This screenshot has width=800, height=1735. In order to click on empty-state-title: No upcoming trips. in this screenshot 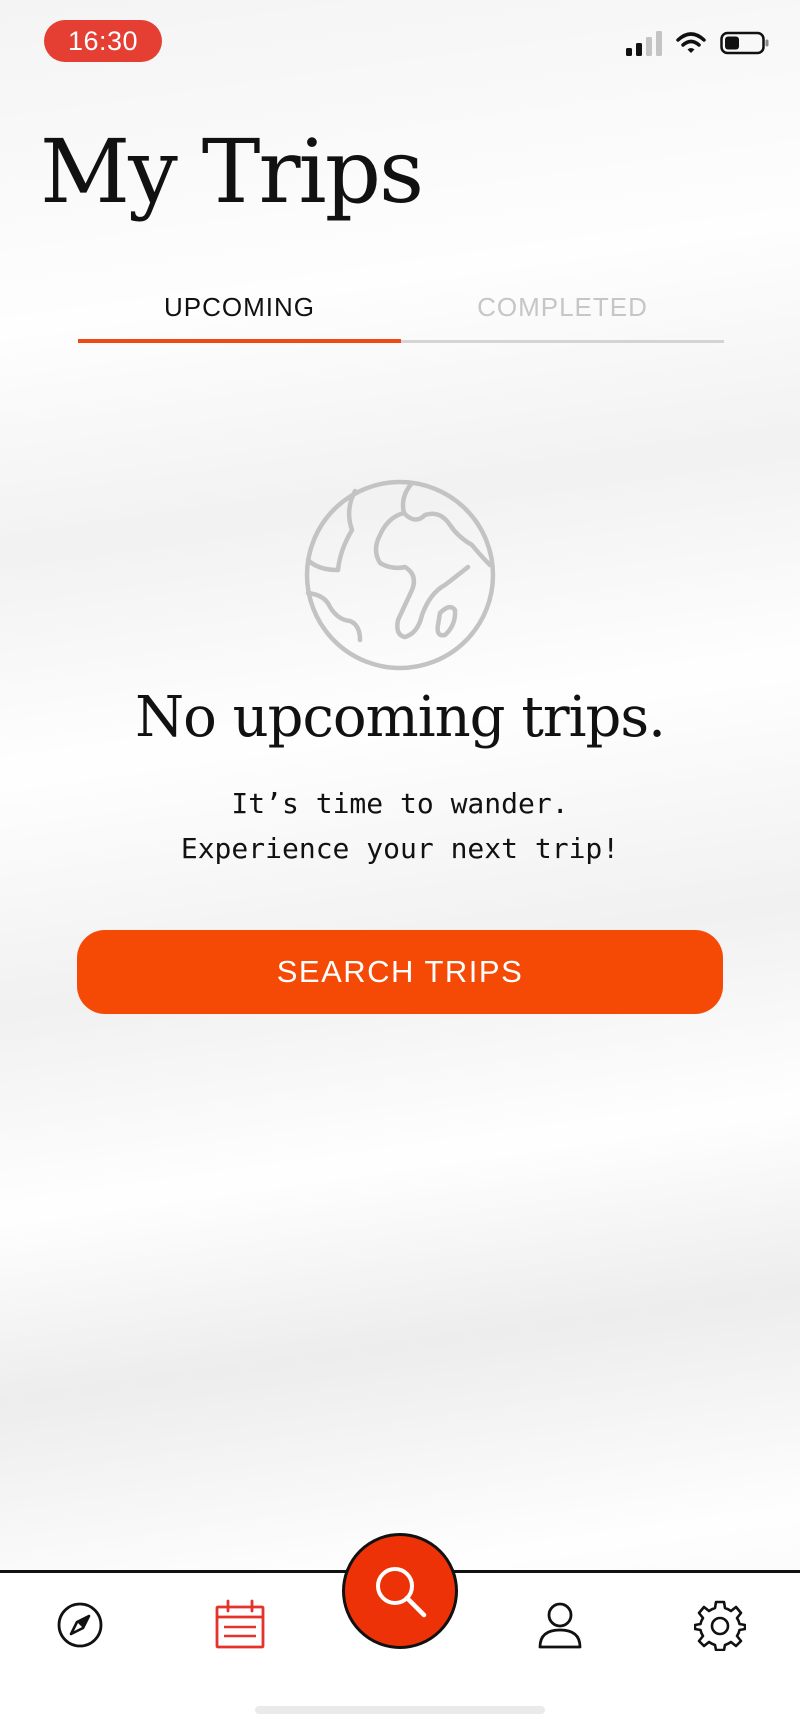, I will do `click(400, 717)`.